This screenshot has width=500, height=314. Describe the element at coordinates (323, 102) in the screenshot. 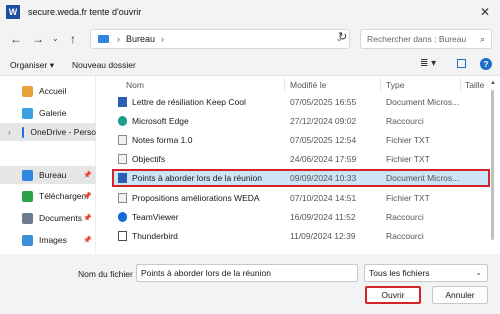

I see `file-modified: 07/05/2025 16:55` at that location.